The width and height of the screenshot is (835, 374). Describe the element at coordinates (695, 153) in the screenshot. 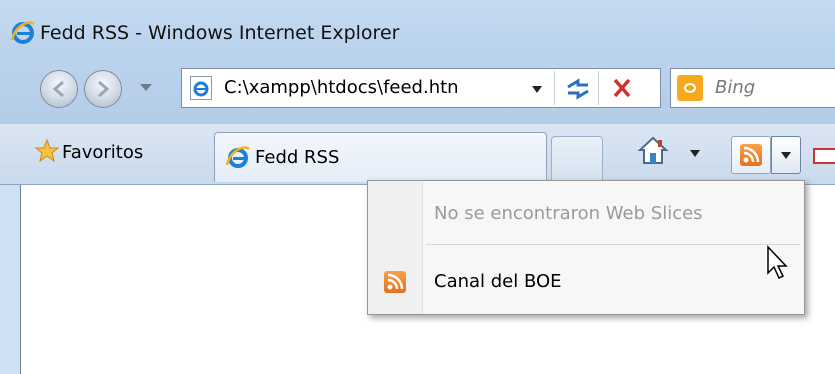

I see `home-dropdown` at that location.